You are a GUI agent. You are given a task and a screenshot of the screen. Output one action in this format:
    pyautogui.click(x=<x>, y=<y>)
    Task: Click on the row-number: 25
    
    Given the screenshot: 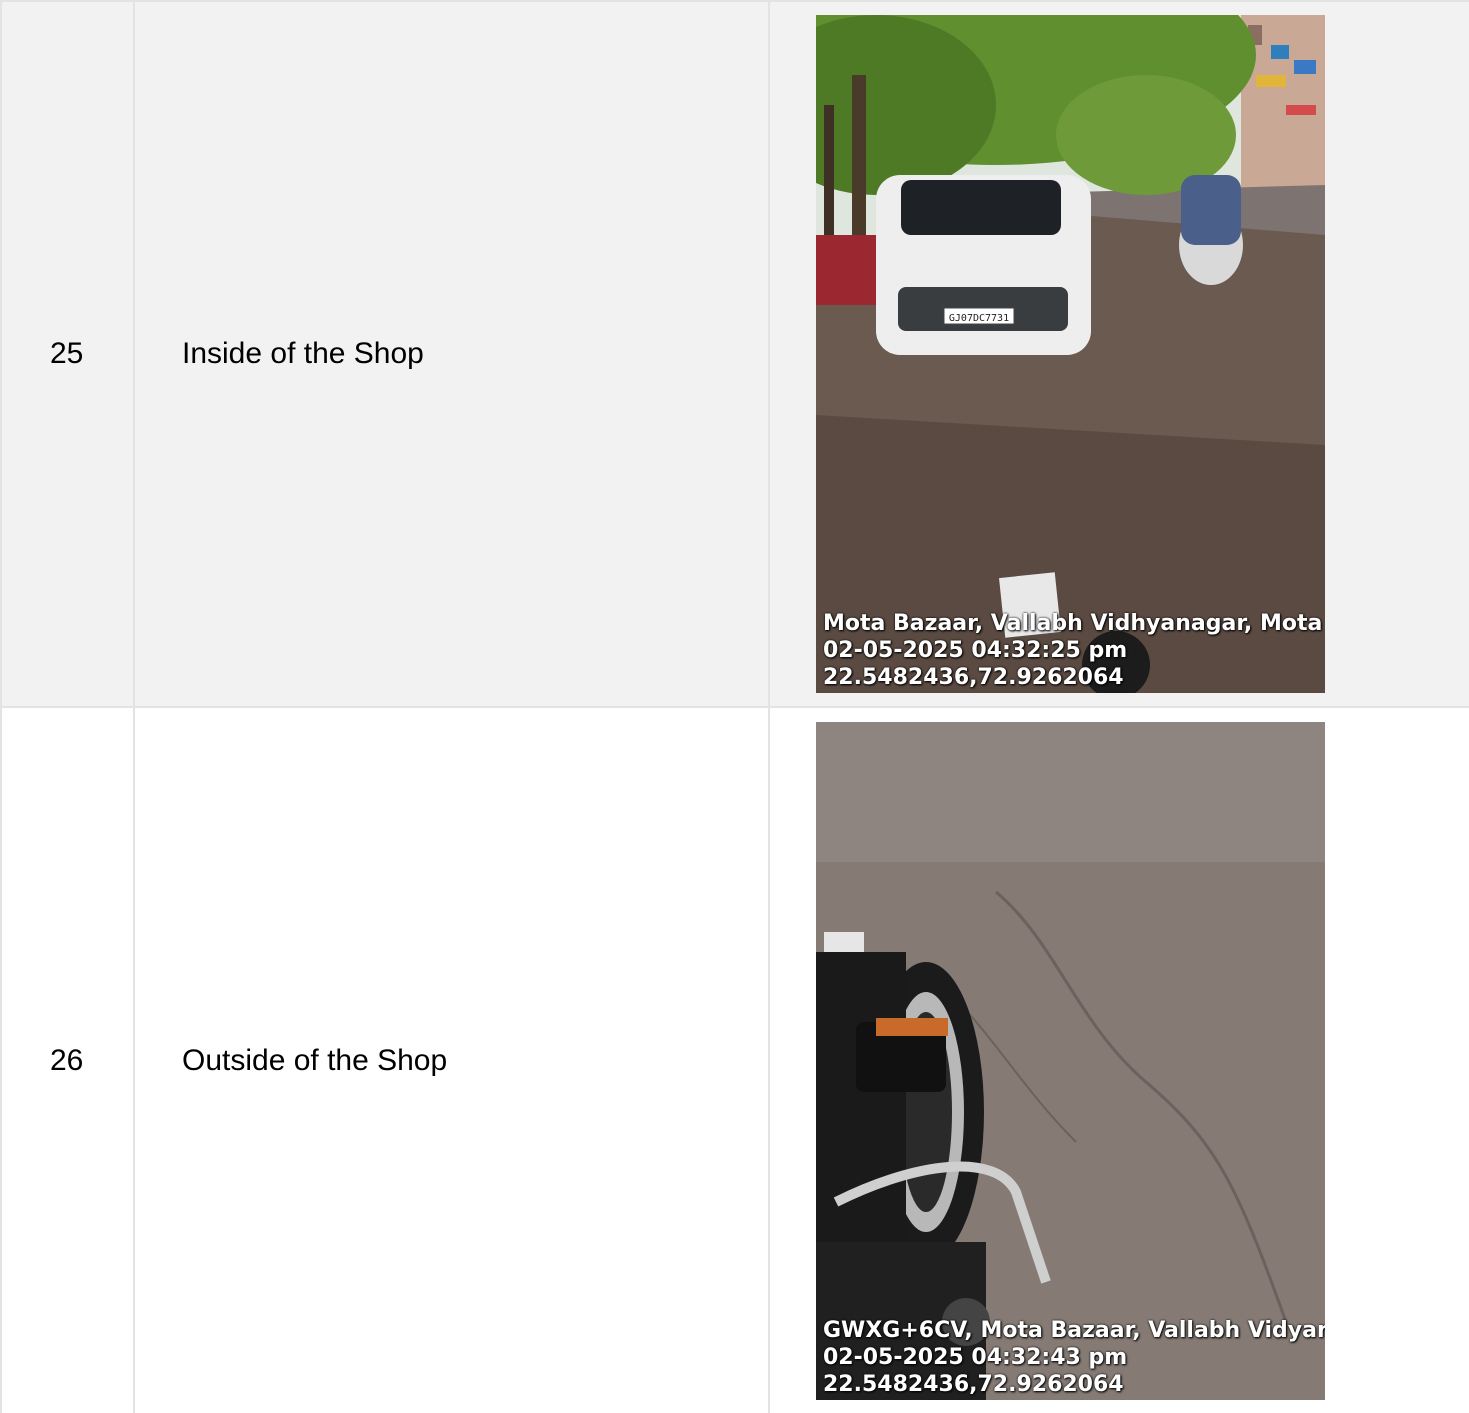 What is the action you would take?
    pyautogui.click(x=67, y=354)
    